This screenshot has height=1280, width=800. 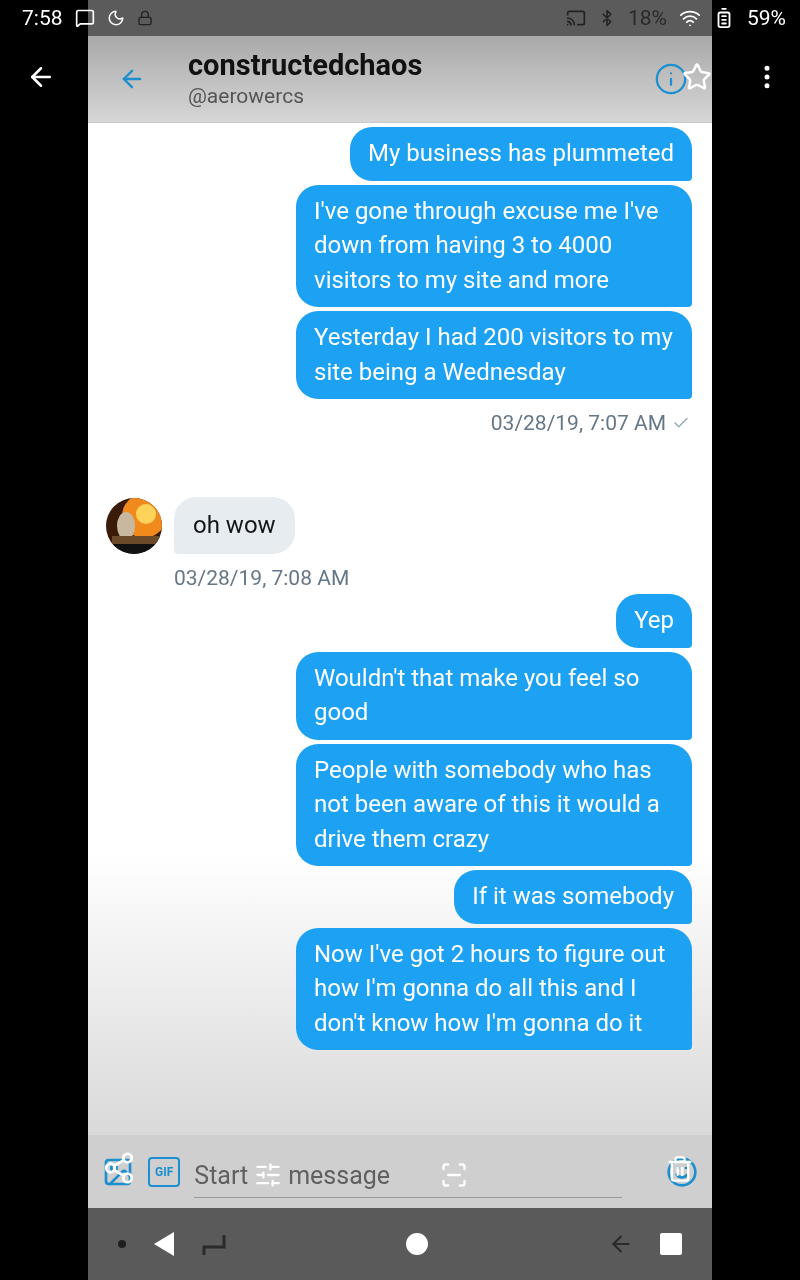 I want to click on message-bubble: Now I've got 2 hours to figure out how I'm gonna do all this and I don't know how I'm gonna do it, so click(x=494, y=988).